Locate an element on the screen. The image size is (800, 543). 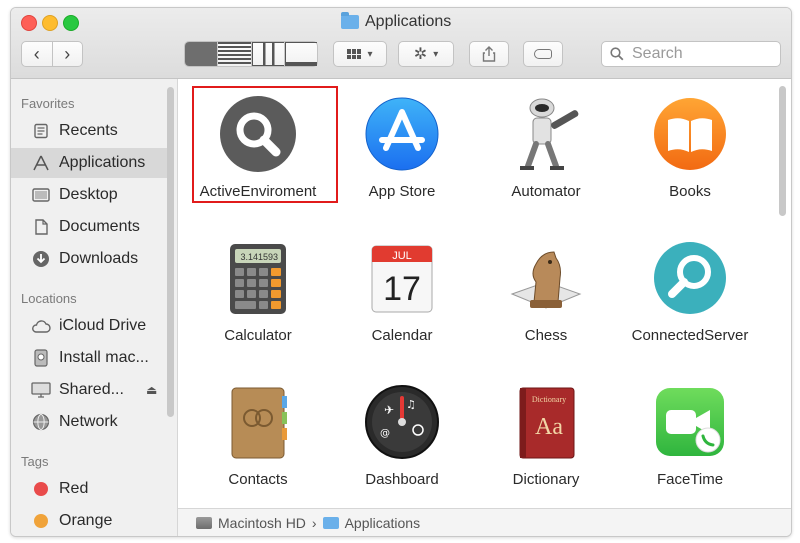
search-field is located at coordinates (691, 54).